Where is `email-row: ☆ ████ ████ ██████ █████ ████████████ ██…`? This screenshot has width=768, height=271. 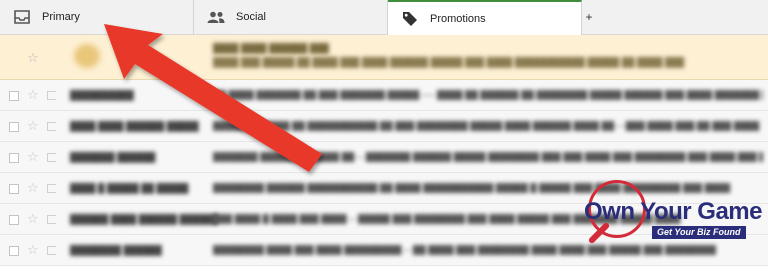
email-row: ☆ ████ ████ ██████ █████ ████████████ ██… is located at coordinates (384, 126).